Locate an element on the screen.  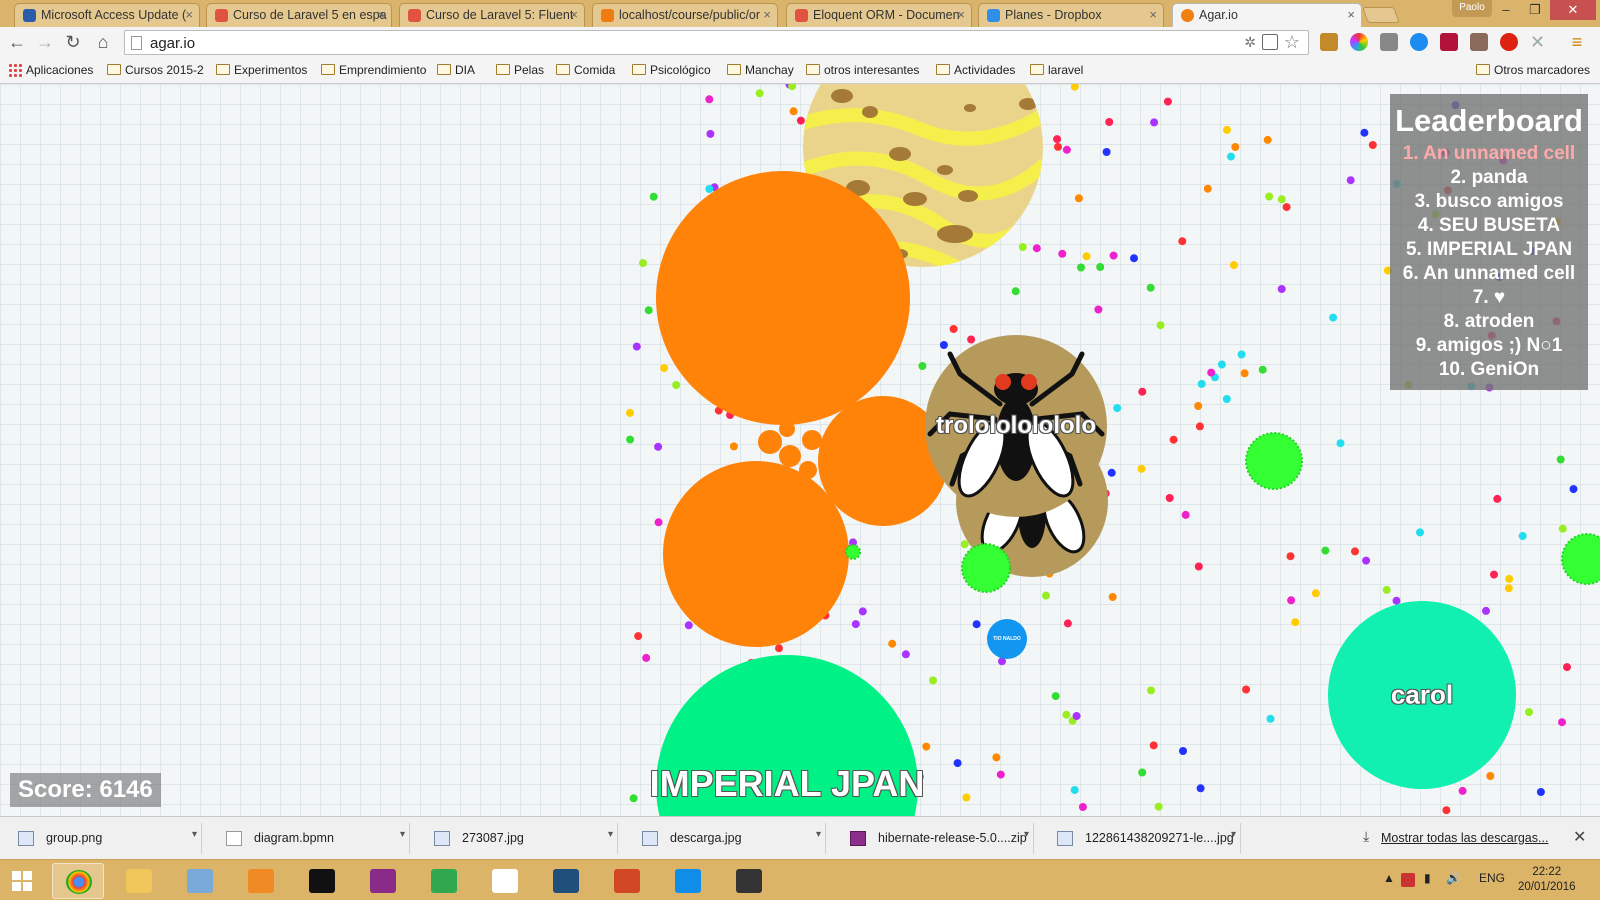
taskbar-control-panel is located at coordinates (200, 881).